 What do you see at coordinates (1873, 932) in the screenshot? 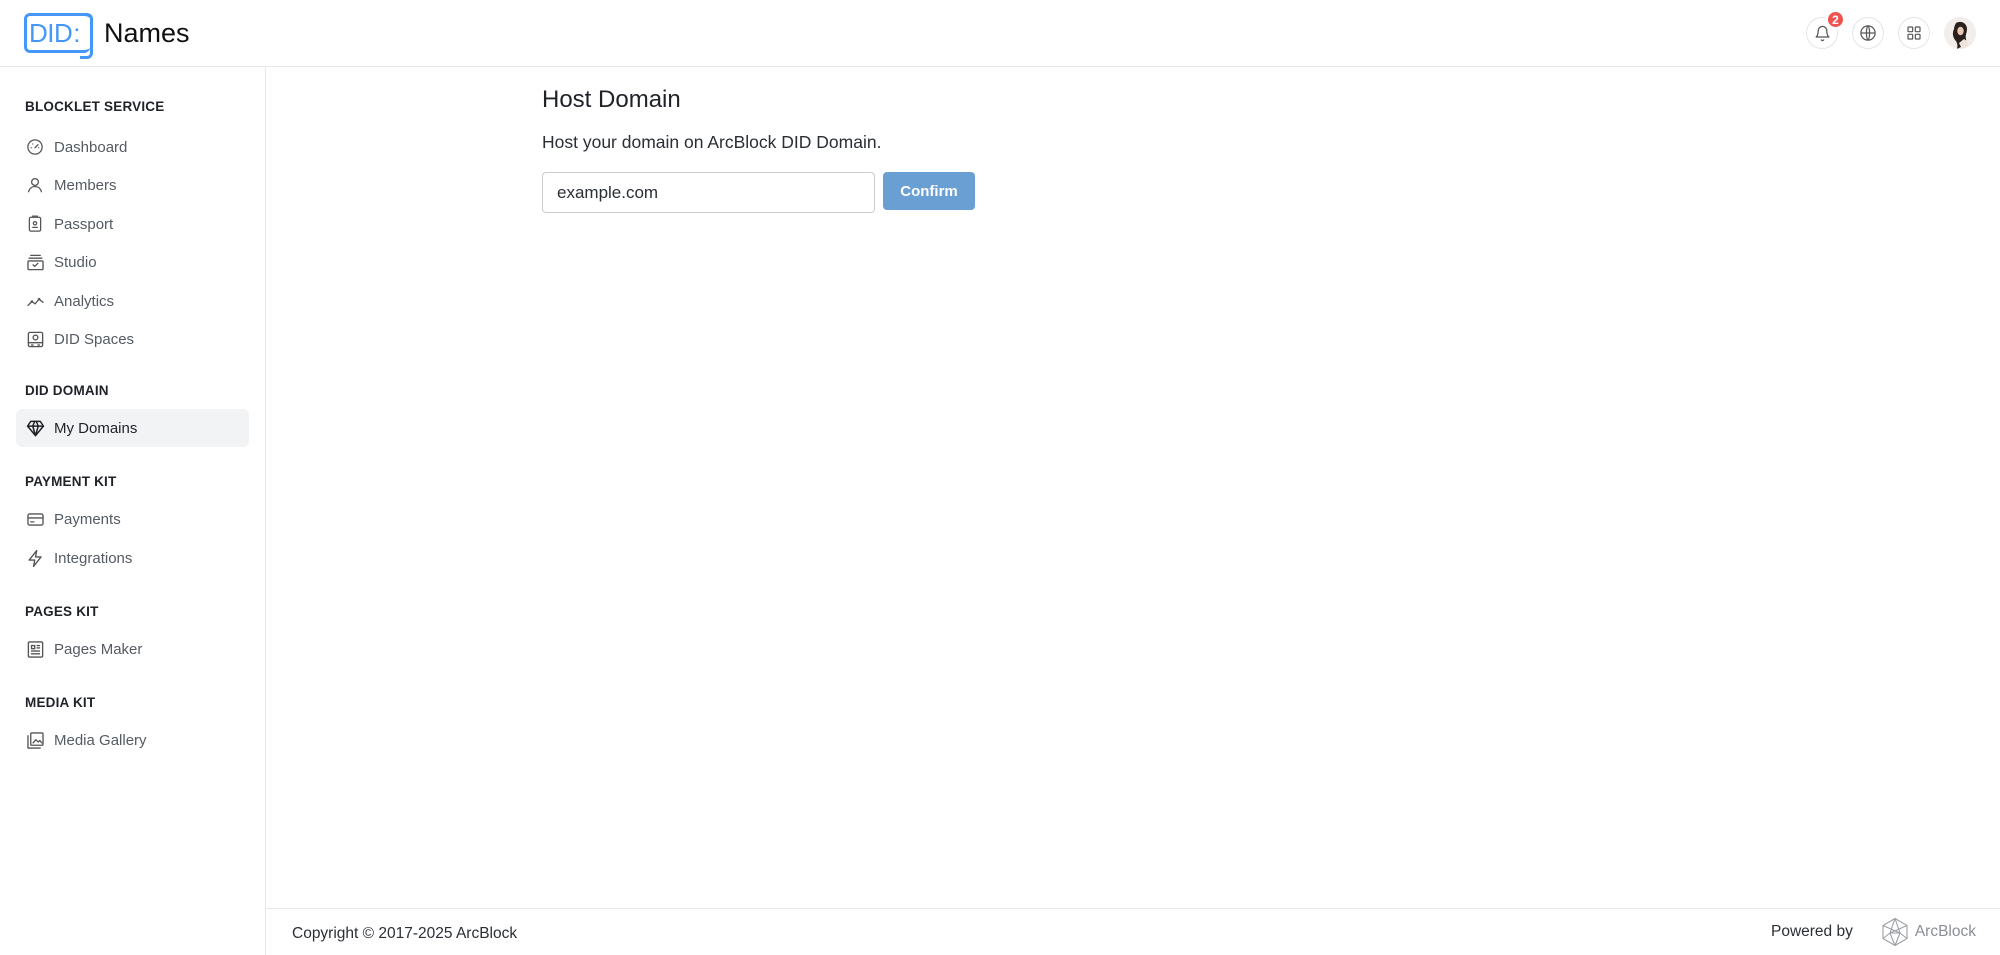
I see `powered-by: Powered by ArcBlock` at bounding box center [1873, 932].